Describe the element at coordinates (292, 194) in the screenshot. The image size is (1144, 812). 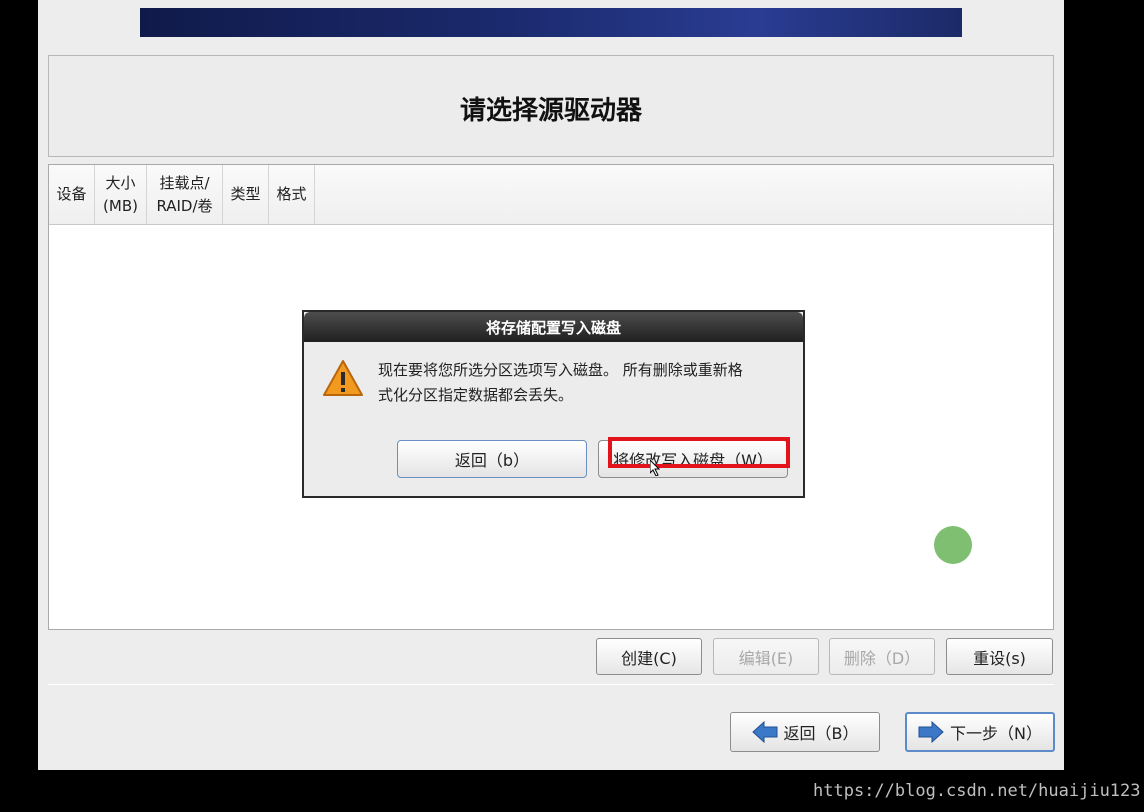
I see `column-format: 格式` at that location.